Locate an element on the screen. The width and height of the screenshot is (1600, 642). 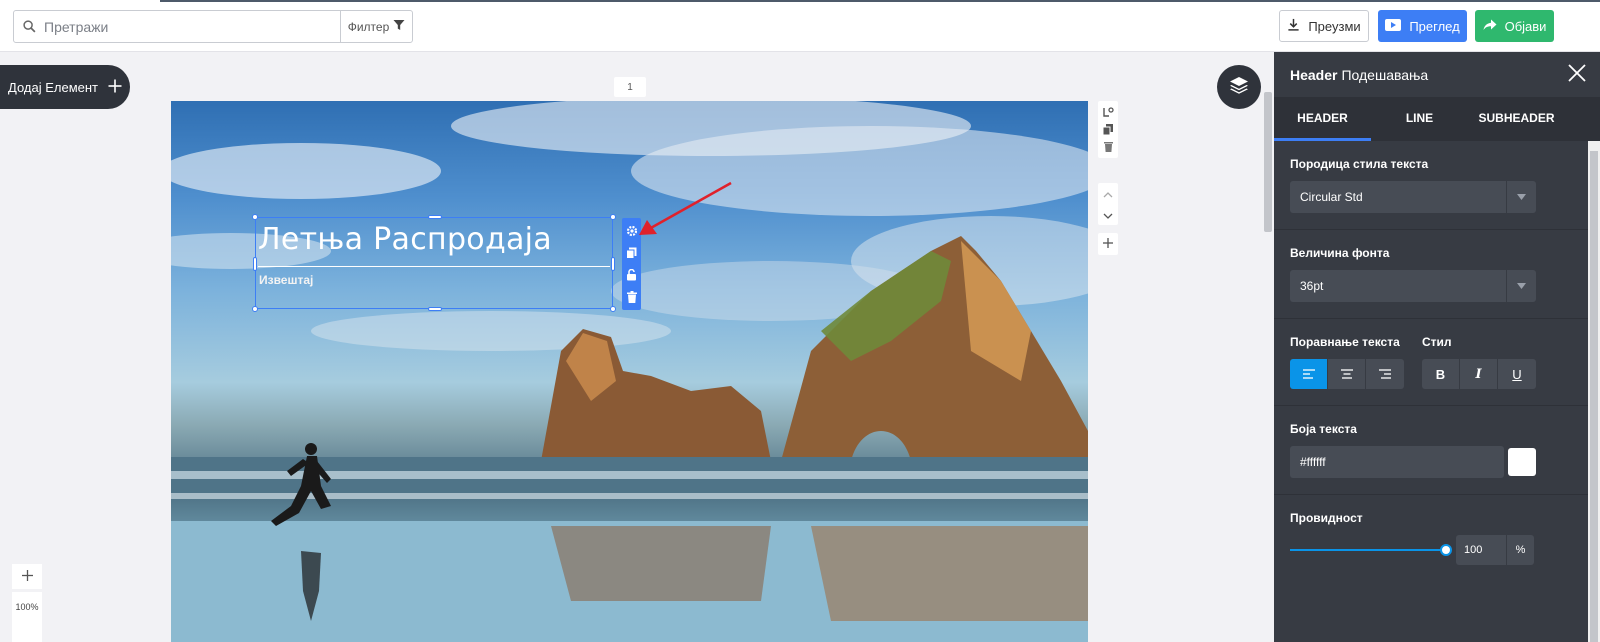
tab-header: HEADER is located at coordinates (1322, 119).